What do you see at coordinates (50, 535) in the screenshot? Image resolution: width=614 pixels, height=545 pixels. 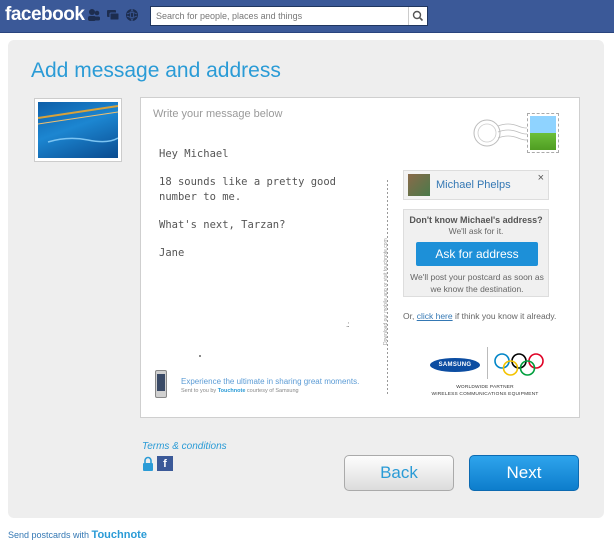 I see `footer-prefix: Send postcards with` at bounding box center [50, 535].